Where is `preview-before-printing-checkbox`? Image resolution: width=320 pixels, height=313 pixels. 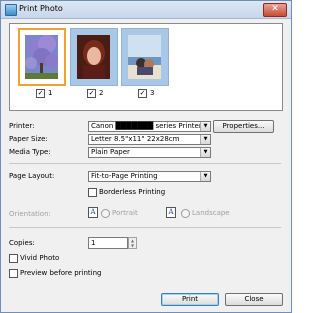 preview-before-printing-checkbox is located at coordinates (13, 273).